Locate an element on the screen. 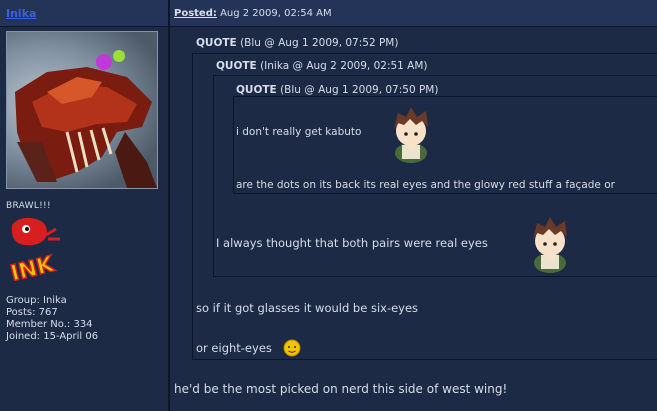 Image resolution: width=657 pixels, height=411 pixels. avatar-caption: BRAWL!!! is located at coordinates (28, 206).